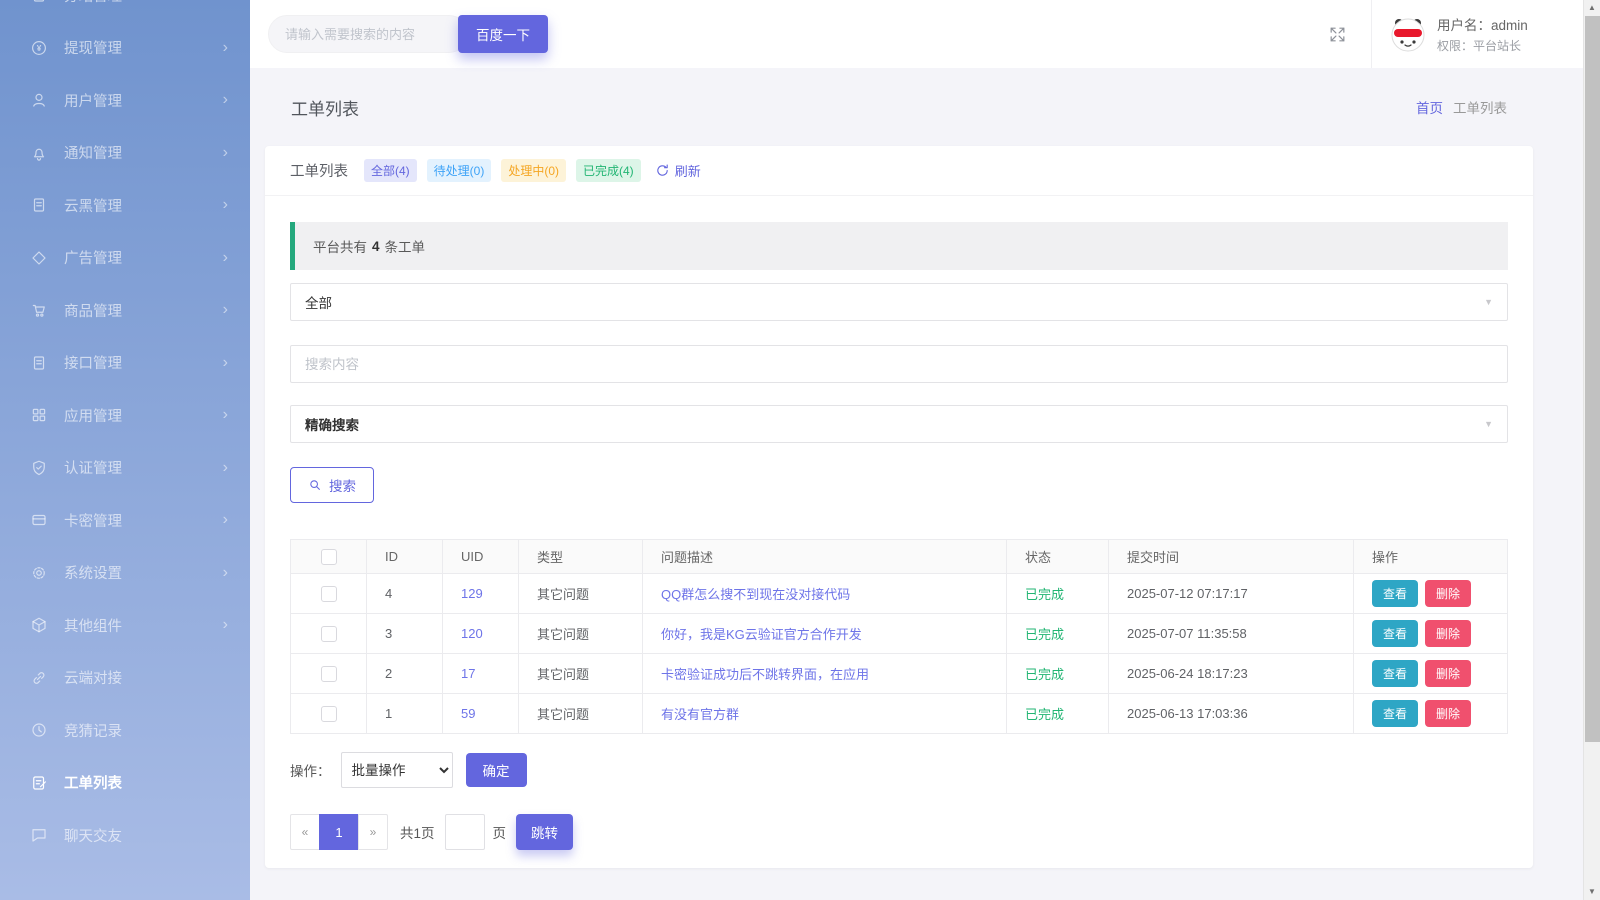 Image resolution: width=1600 pixels, height=900 pixels. I want to click on shield-check-icon, so click(39, 468).